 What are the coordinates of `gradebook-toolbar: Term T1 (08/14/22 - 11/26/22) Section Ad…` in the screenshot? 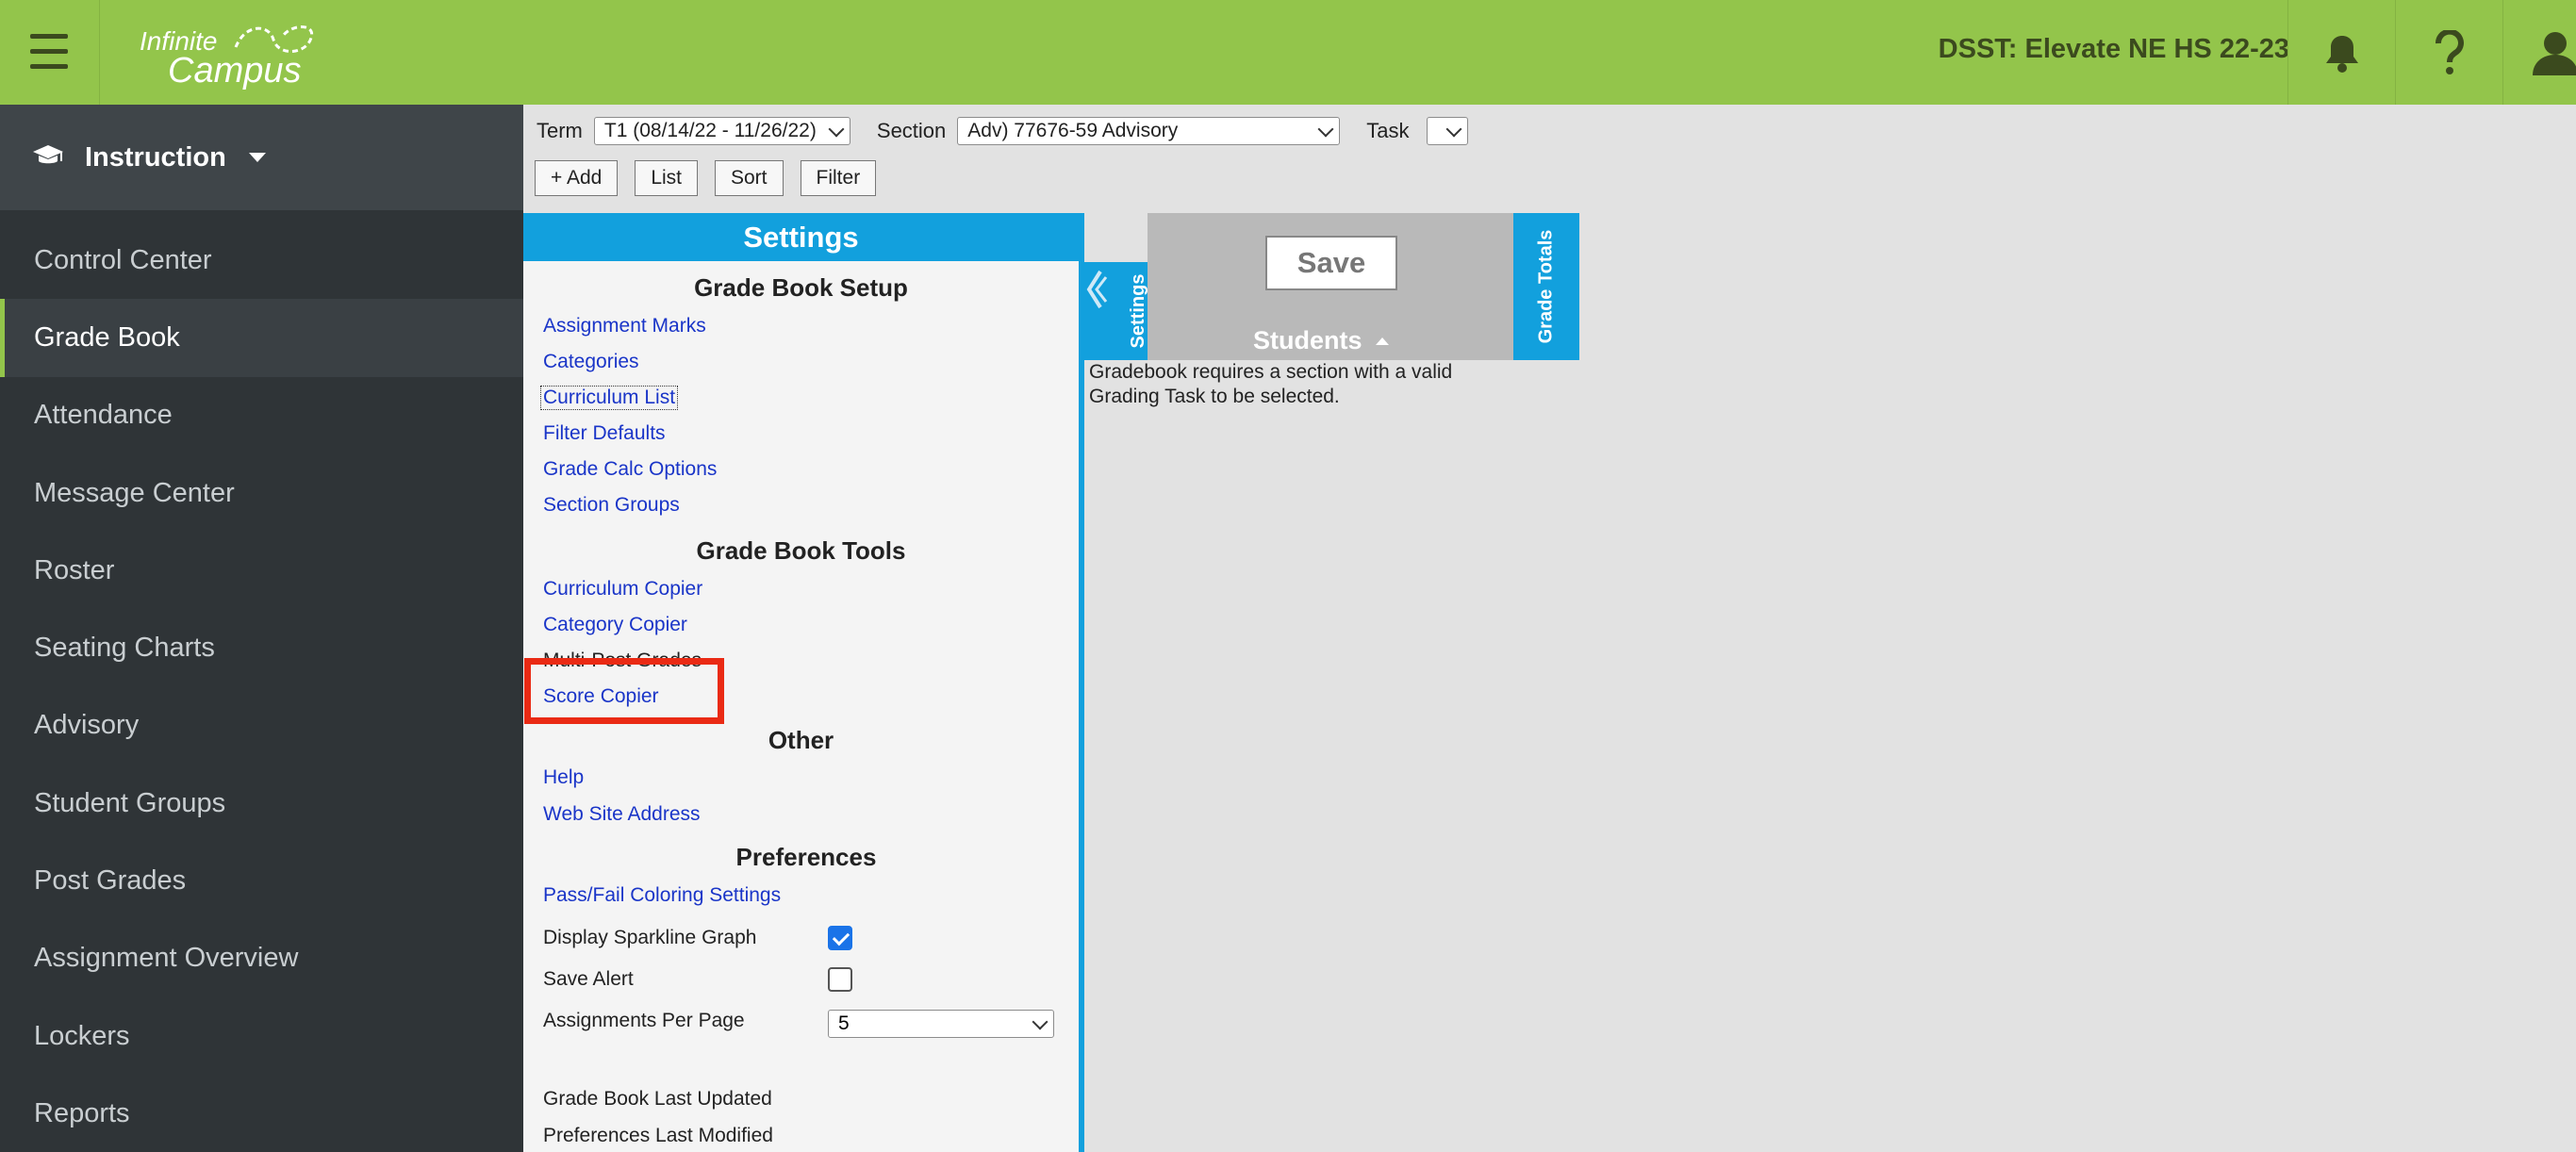 It's located at (1051, 157).